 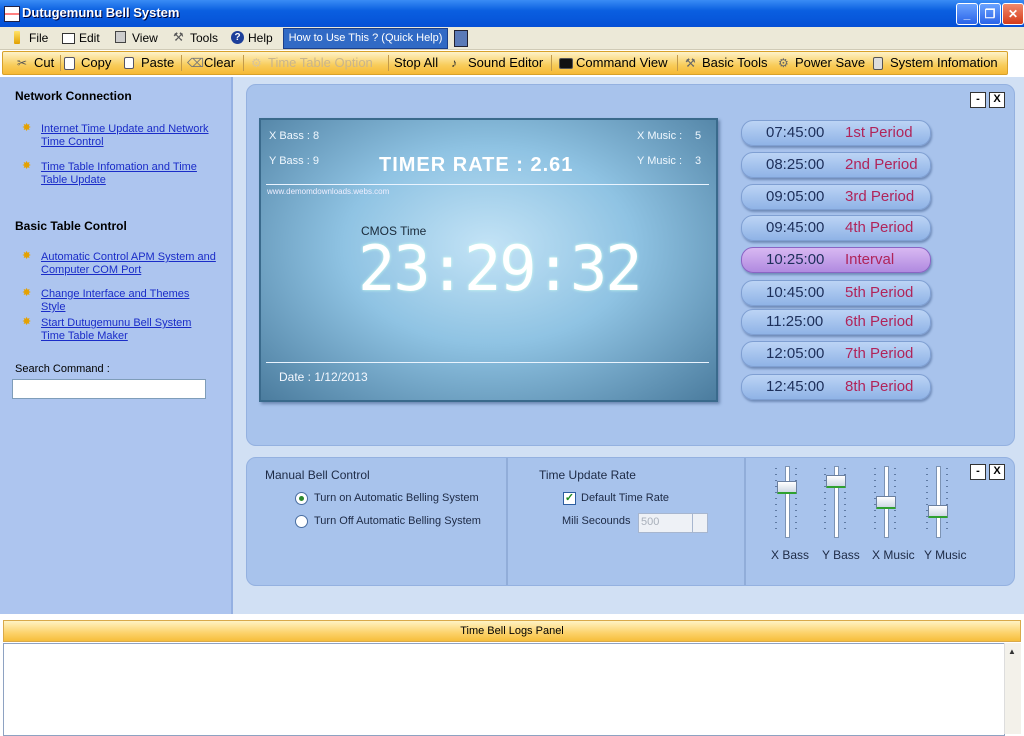 I want to click on stop-all-button: Stop All, so click(x=407, y=63).